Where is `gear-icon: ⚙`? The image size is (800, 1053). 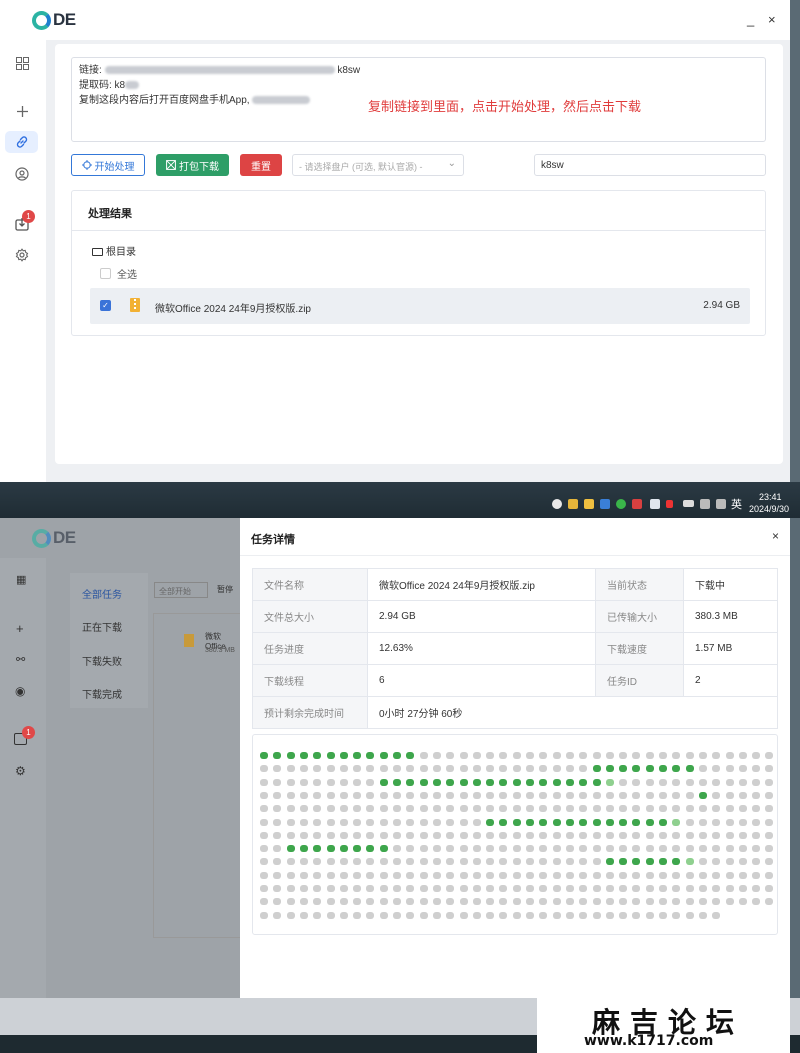 gear-icon: ⚙ is located at coordinates (20, 771).